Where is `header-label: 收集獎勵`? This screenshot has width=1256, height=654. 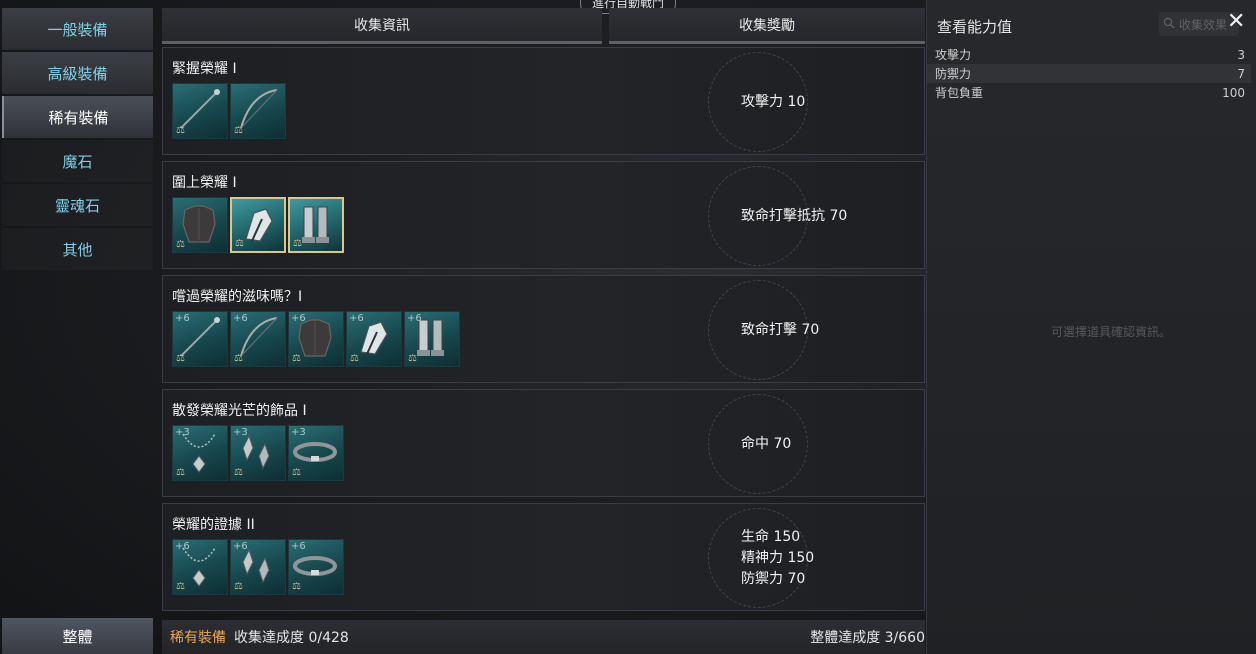 header-label: 收集獎勵 is located at coordinates (767, 25).